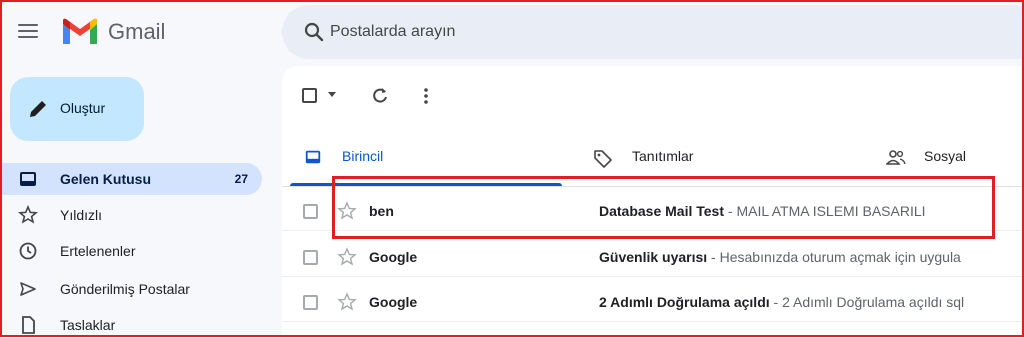 The width and height of the screenshot is (1024, 337). I want to click on email-subject: Güvenlik uyarısı, so click(653, 257).